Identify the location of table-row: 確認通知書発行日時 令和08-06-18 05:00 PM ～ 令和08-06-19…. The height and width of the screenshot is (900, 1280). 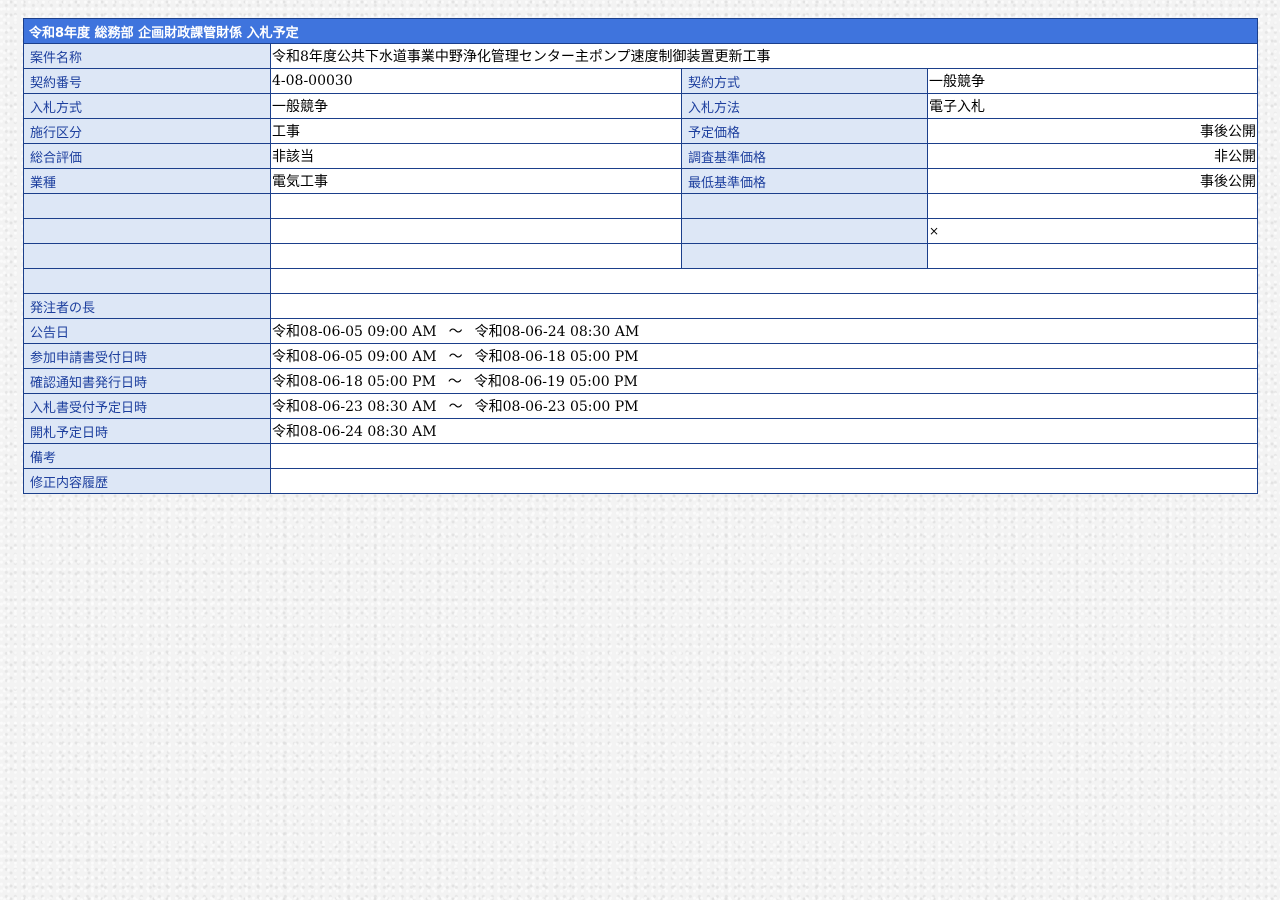
(640, 381).